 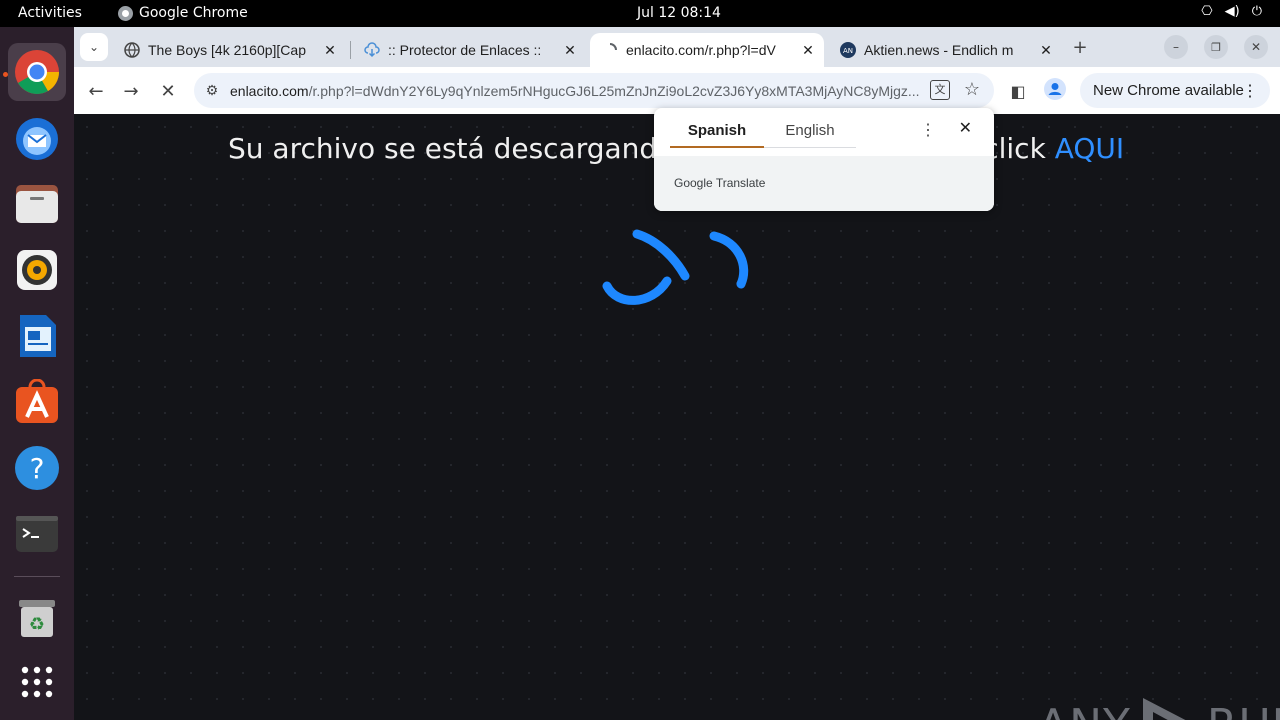 I want to click on thunderbird-icon, so click(x=37, y=138).